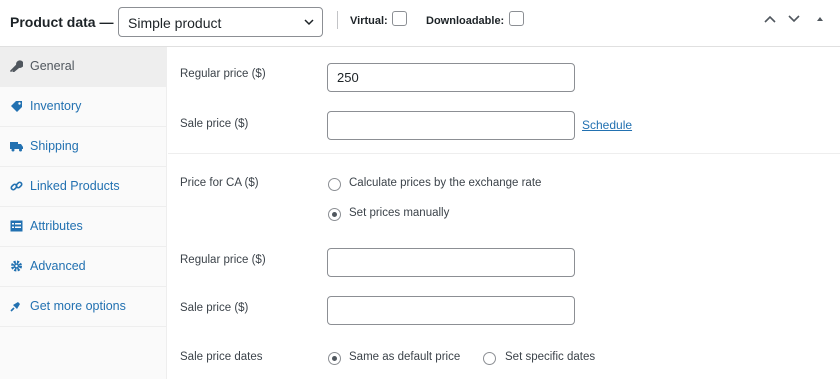 Image resolution: width=840 pixels, height=379 pixels. What do you see at coordinates (369, 21) in the screenshot?
I see `virtual-label: Virtual:` at bounding box center [369, 21].